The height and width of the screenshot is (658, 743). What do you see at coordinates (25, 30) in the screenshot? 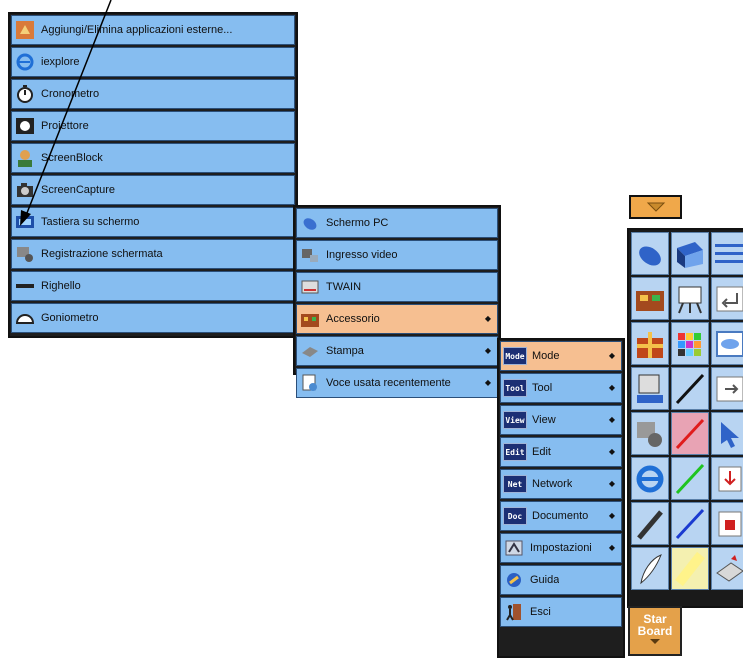
I see `add-remove-apps-icon` at bounding box center [25, 30].